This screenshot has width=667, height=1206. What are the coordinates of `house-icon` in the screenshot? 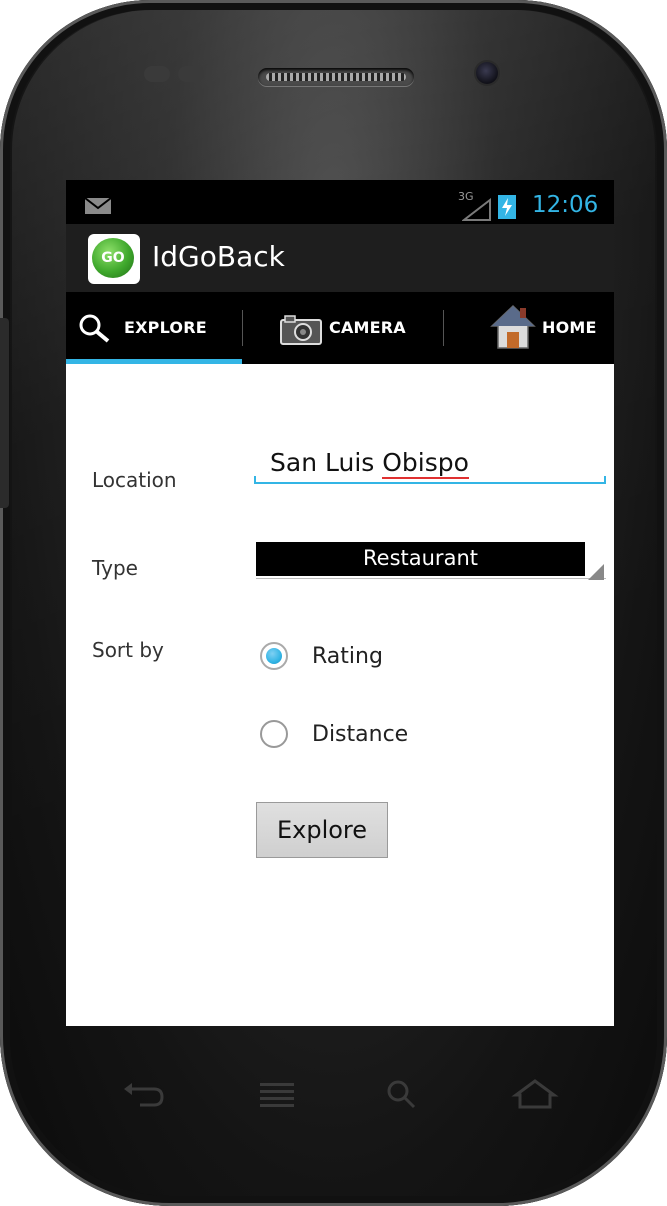 It's located at (513, 326).